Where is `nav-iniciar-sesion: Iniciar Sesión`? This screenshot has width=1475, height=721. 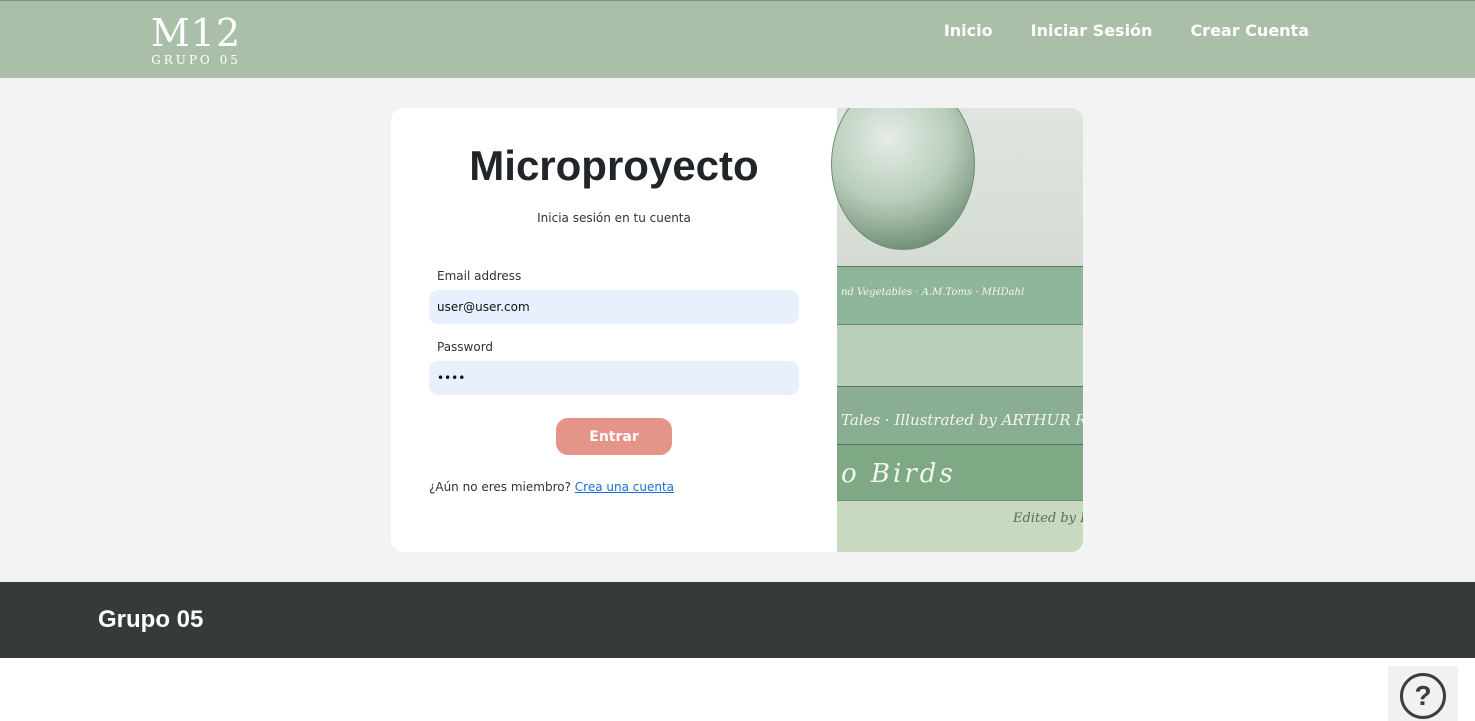 nav-iniciar-sesion: Iniciar Sesión is located at coordinates (1092, 30).